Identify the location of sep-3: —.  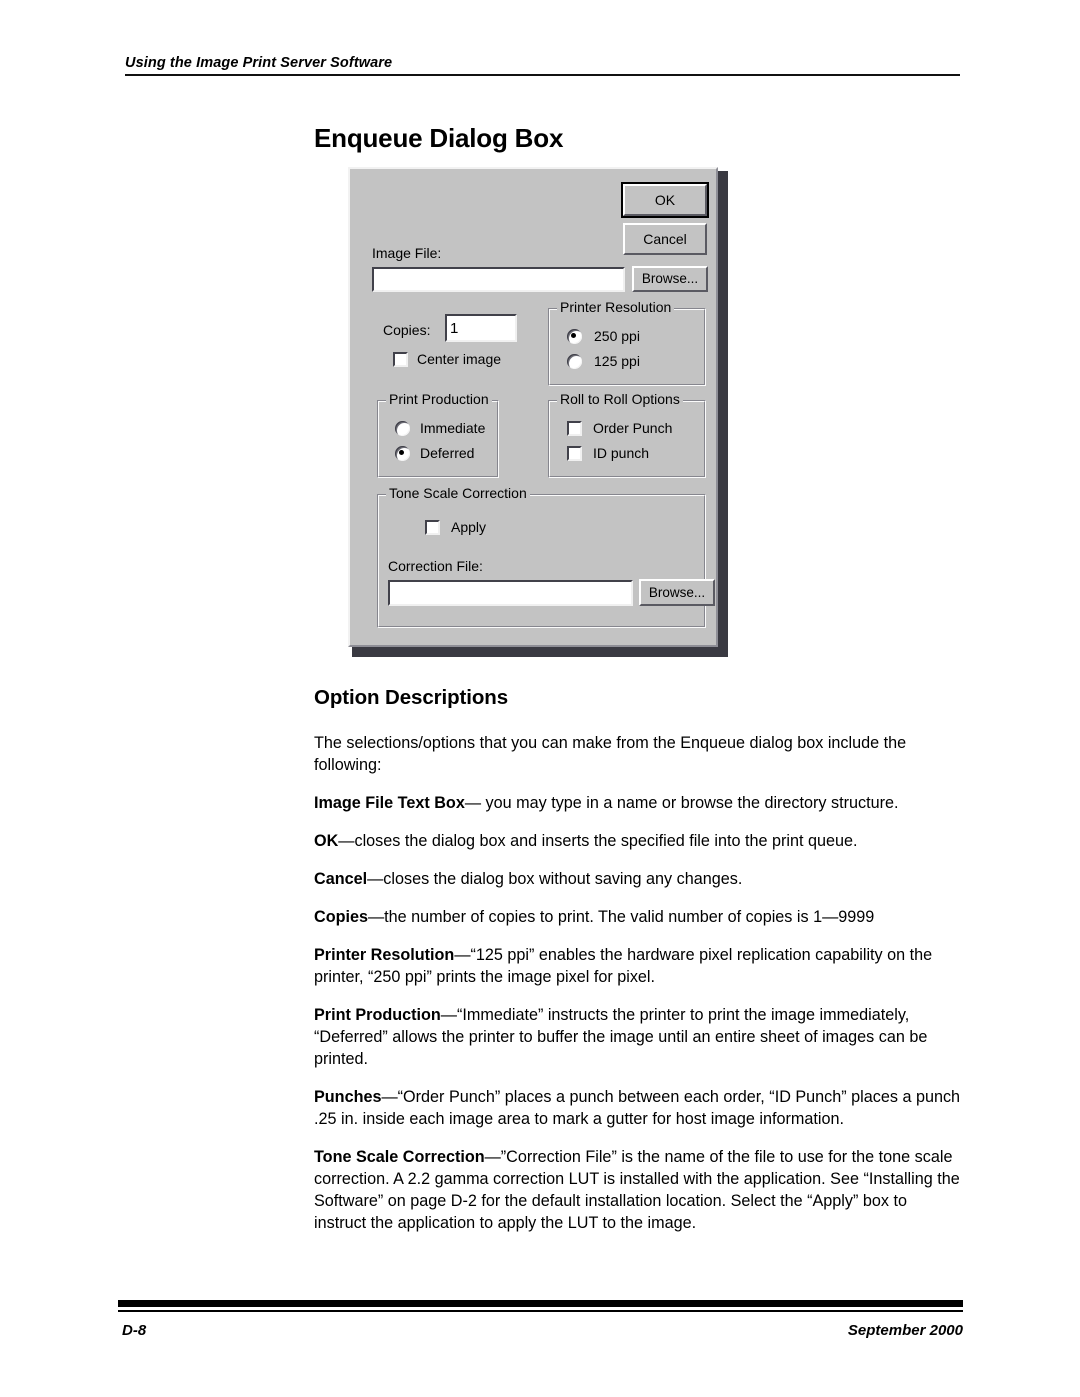
(376, 917).